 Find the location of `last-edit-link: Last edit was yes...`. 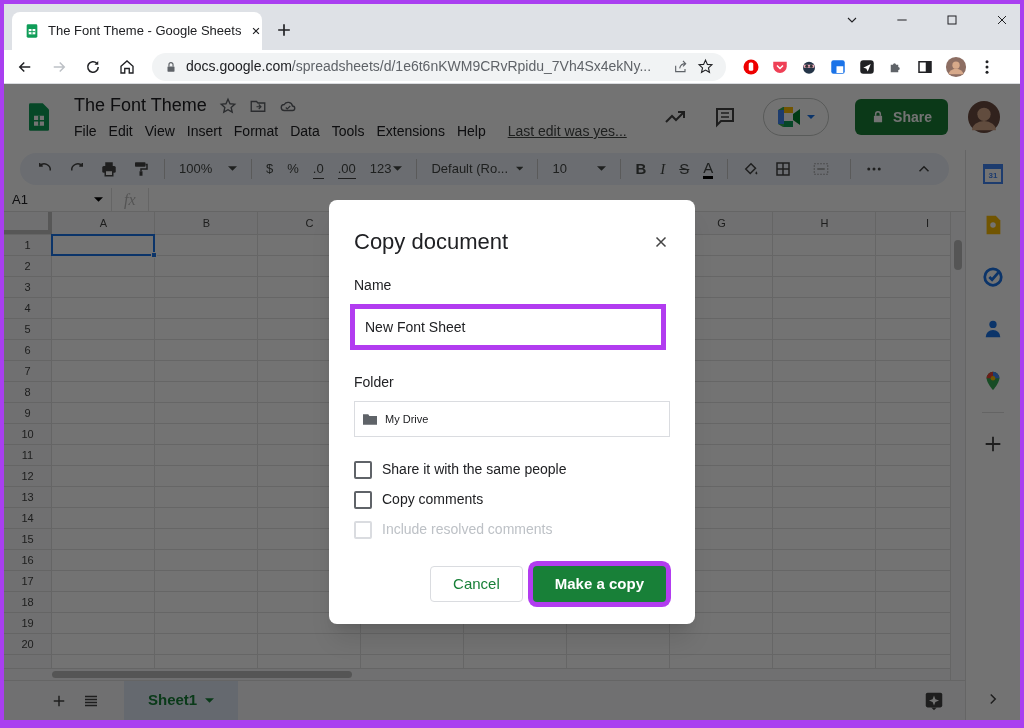

last-edit-link: Last edit was yes... is located at coordinates (567, 131).